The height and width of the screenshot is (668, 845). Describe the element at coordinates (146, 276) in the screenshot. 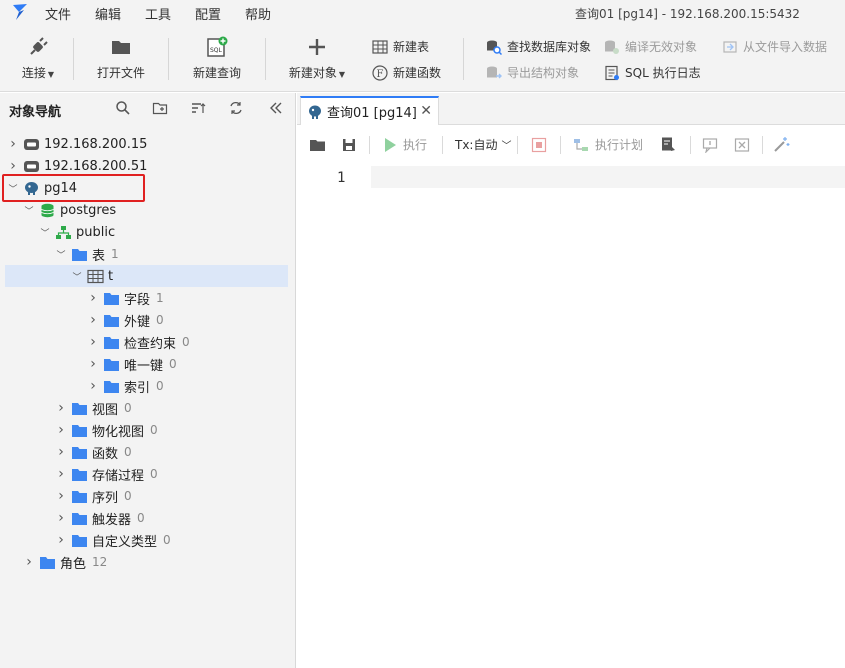

I see `tree-node: ﹀ t` at that location.